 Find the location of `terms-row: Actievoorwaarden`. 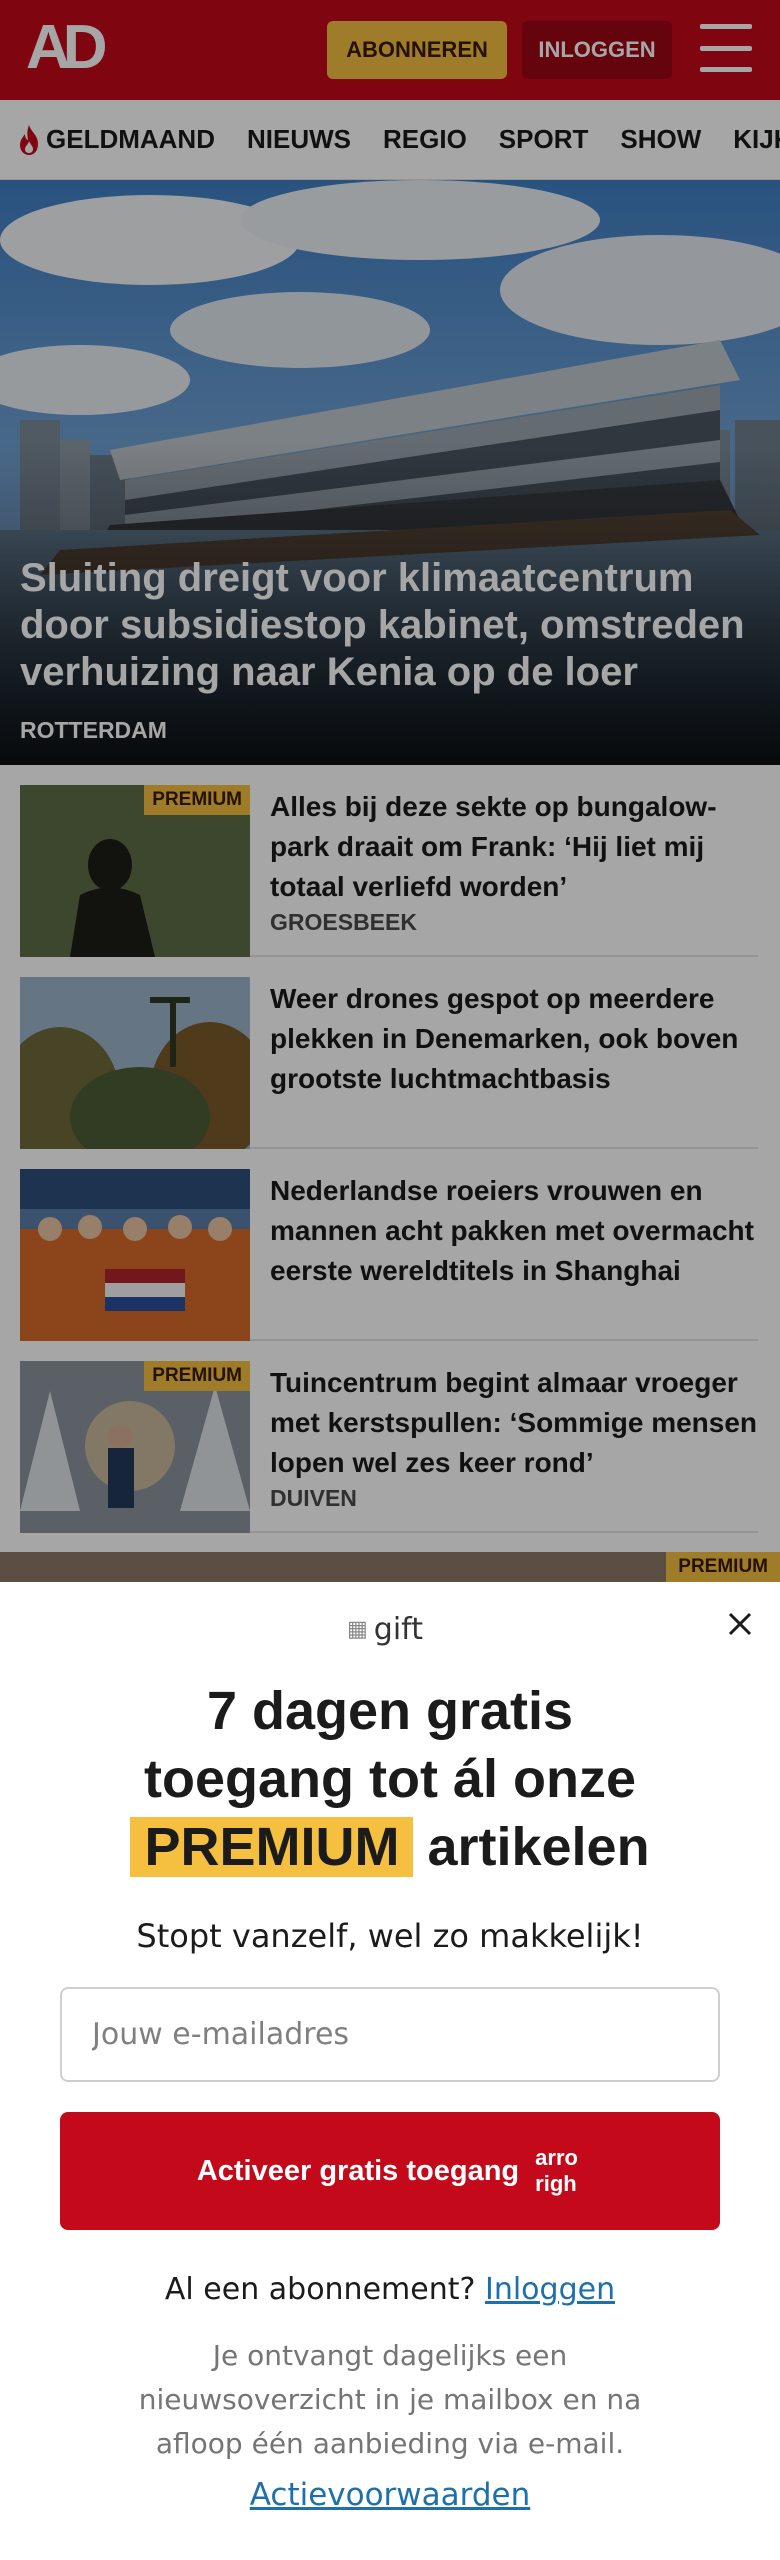

terms-row: Actievoorwaarden is located at coordinates (390, 2495).